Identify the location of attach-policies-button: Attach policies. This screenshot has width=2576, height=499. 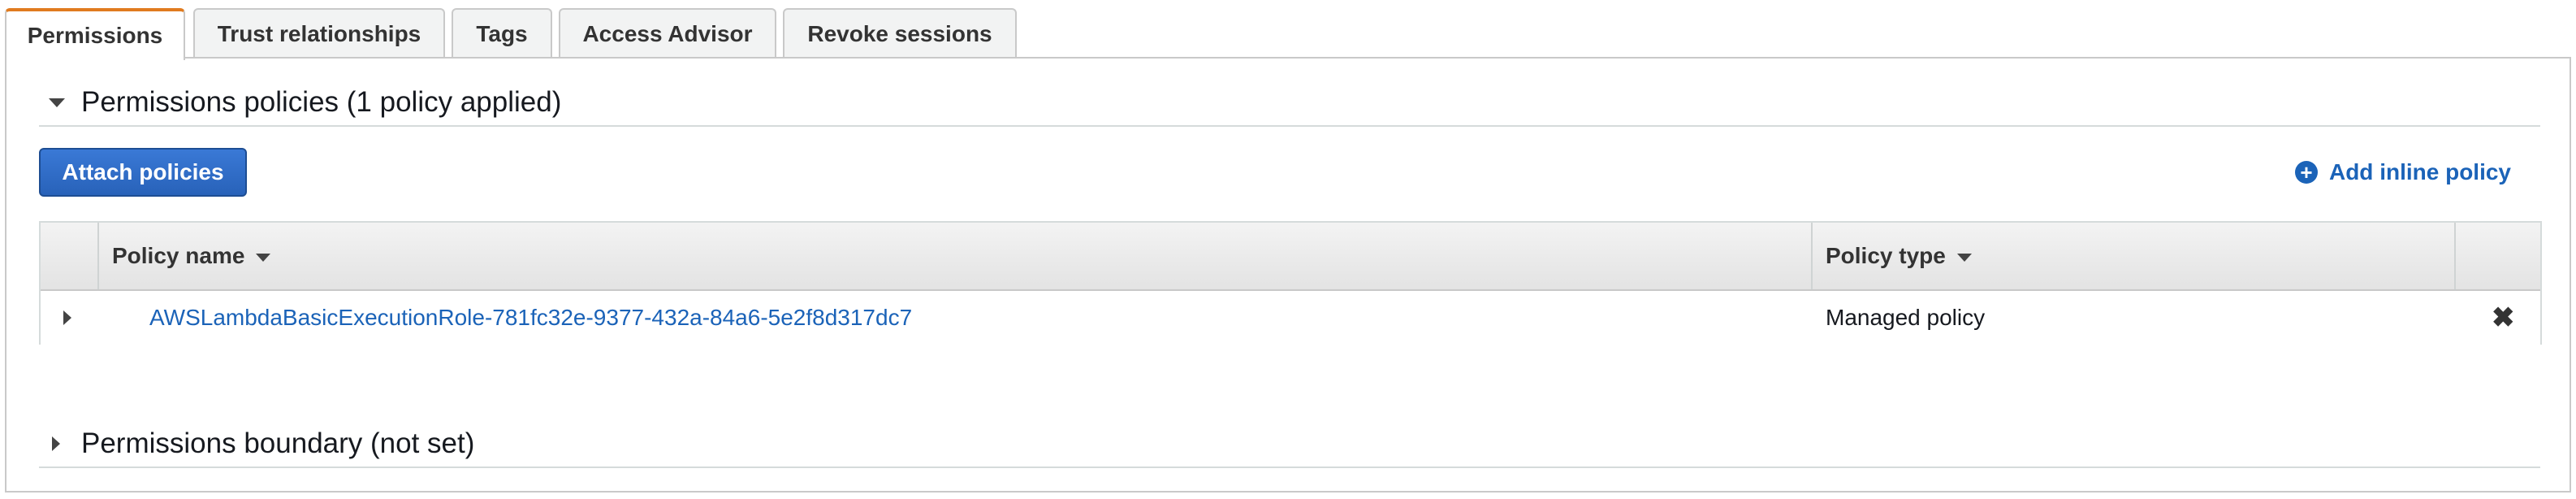
(143, 172).